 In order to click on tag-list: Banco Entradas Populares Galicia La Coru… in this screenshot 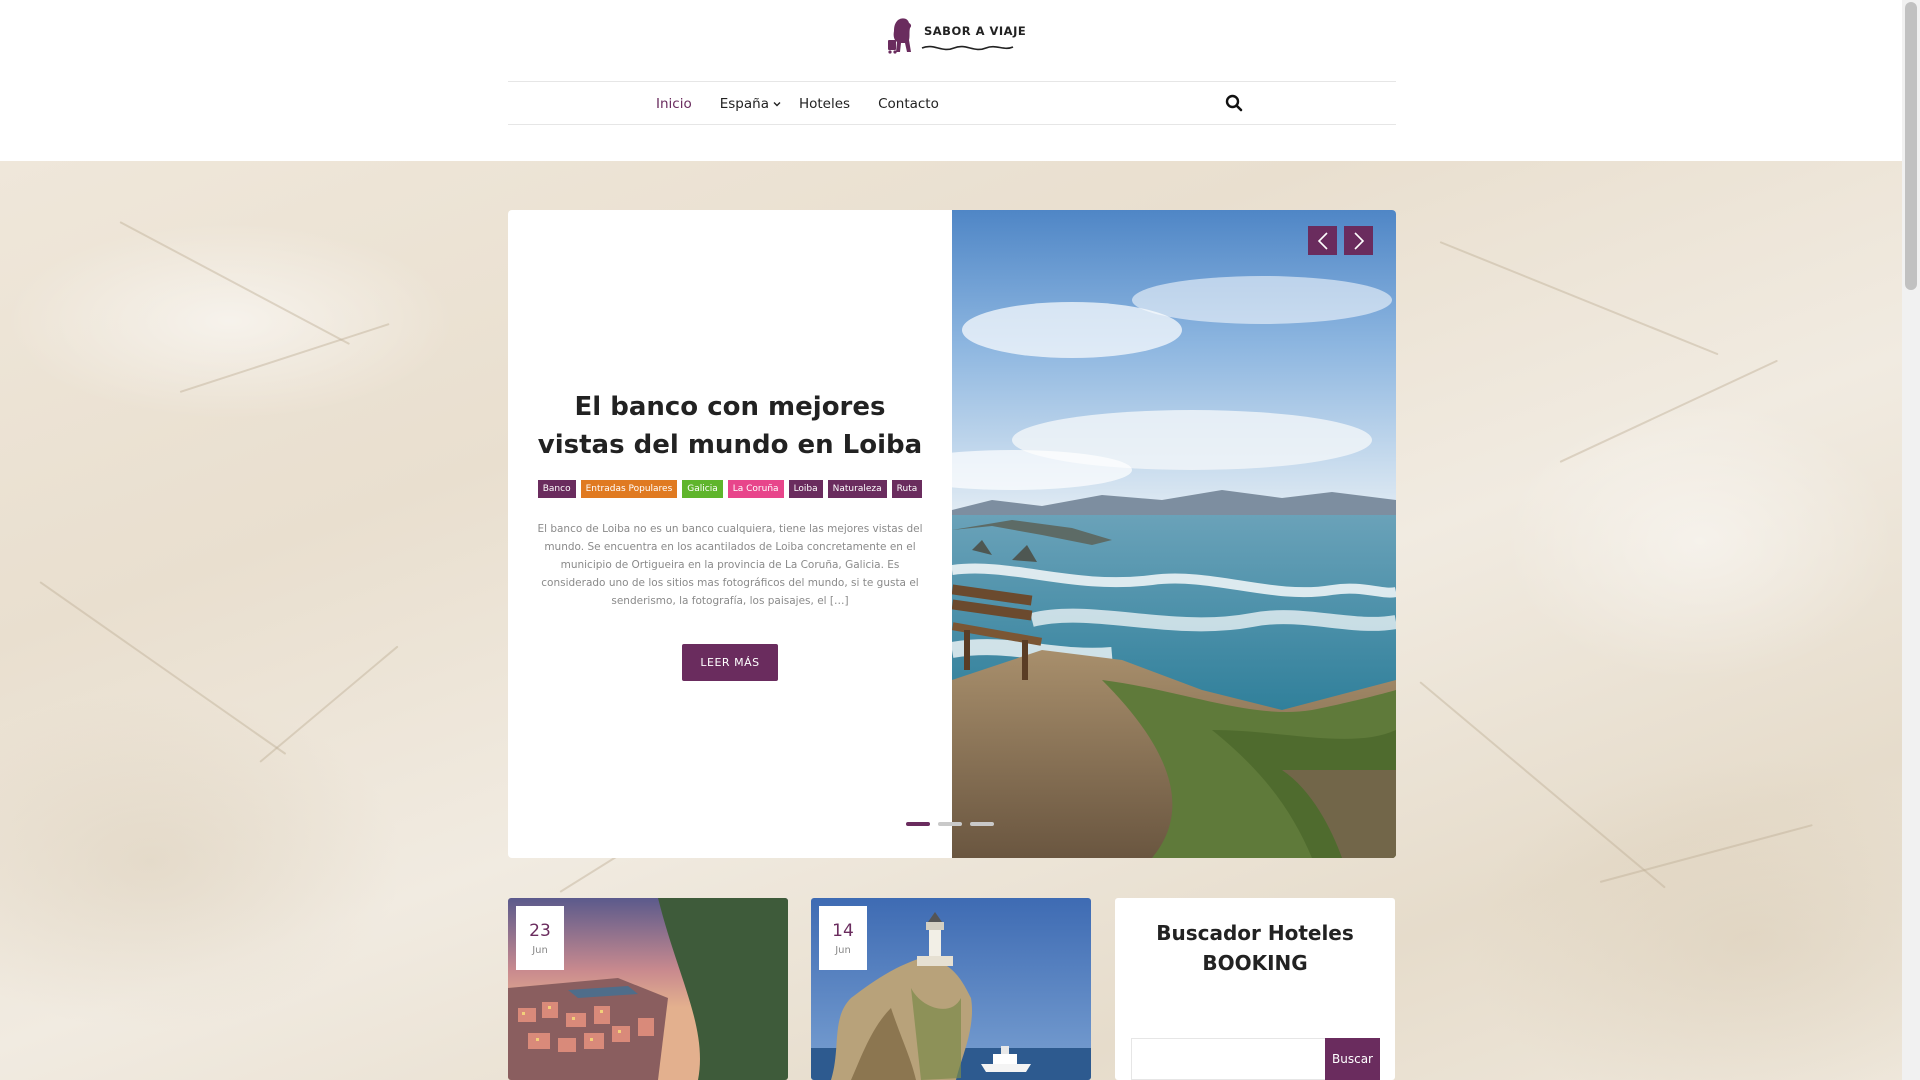, I will do `click(730, 488)`.